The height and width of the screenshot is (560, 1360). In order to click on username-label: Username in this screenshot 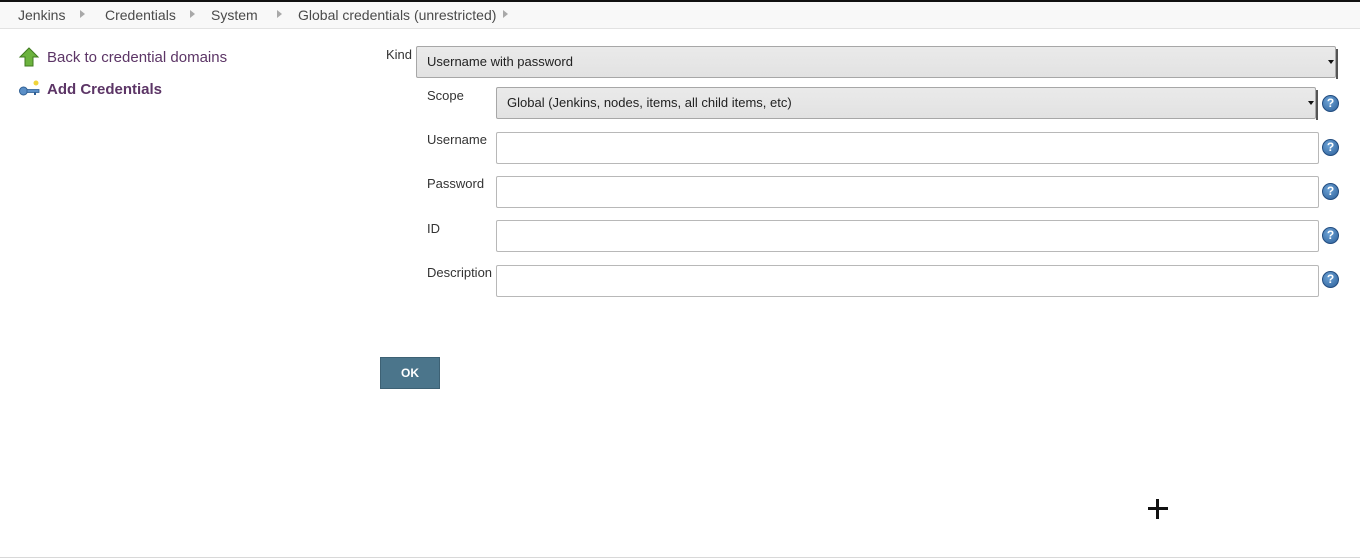, I will do `click(457, 139)`.